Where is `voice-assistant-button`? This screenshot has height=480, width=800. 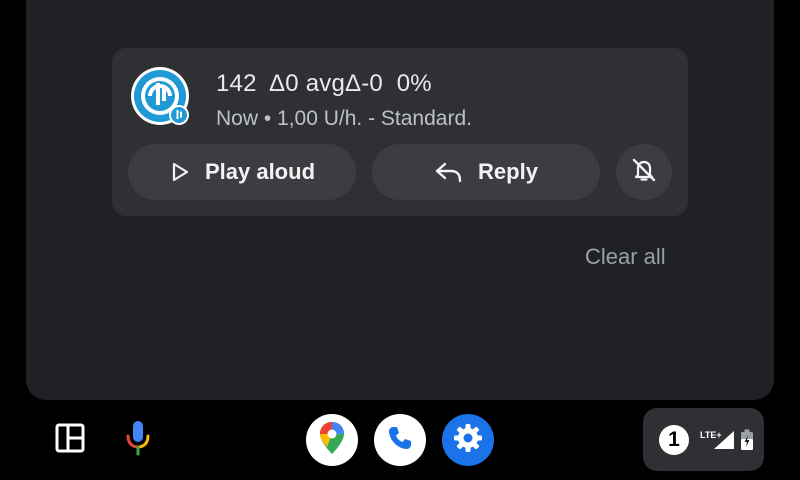
voice-assistant-button is located at coordinates (138, 440).